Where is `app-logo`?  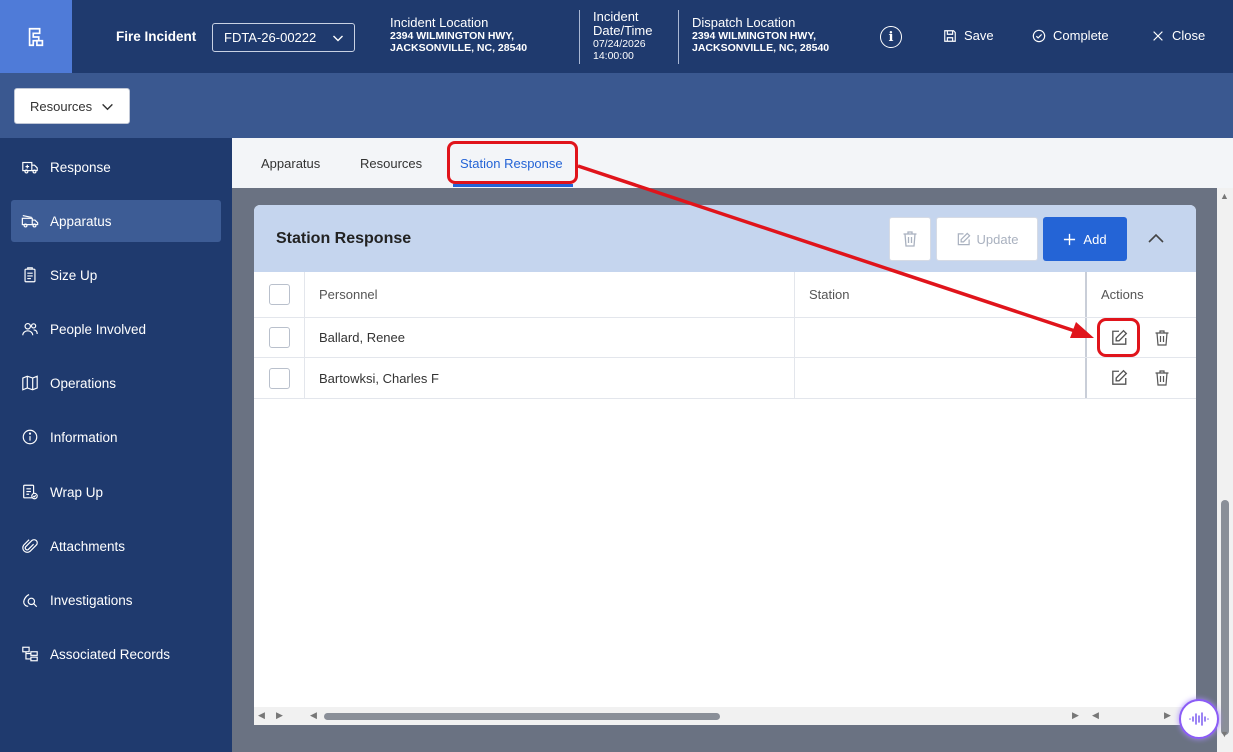
app-logo is located at coordinates (36, 36).